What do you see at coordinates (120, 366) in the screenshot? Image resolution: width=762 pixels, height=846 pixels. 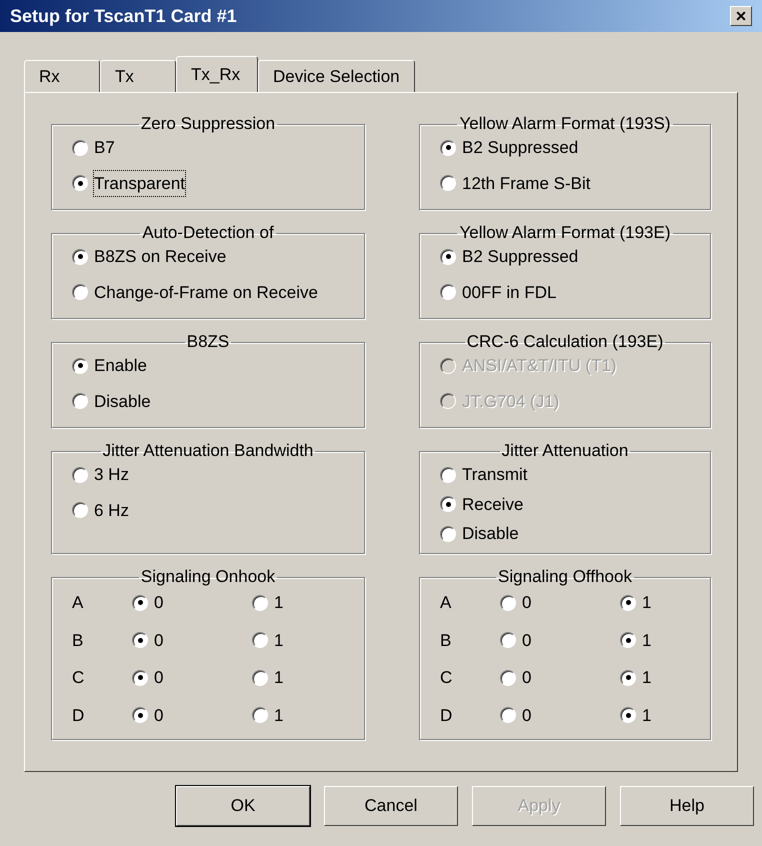 I see `radio-label: Enable` at bounding box center [120, 366].